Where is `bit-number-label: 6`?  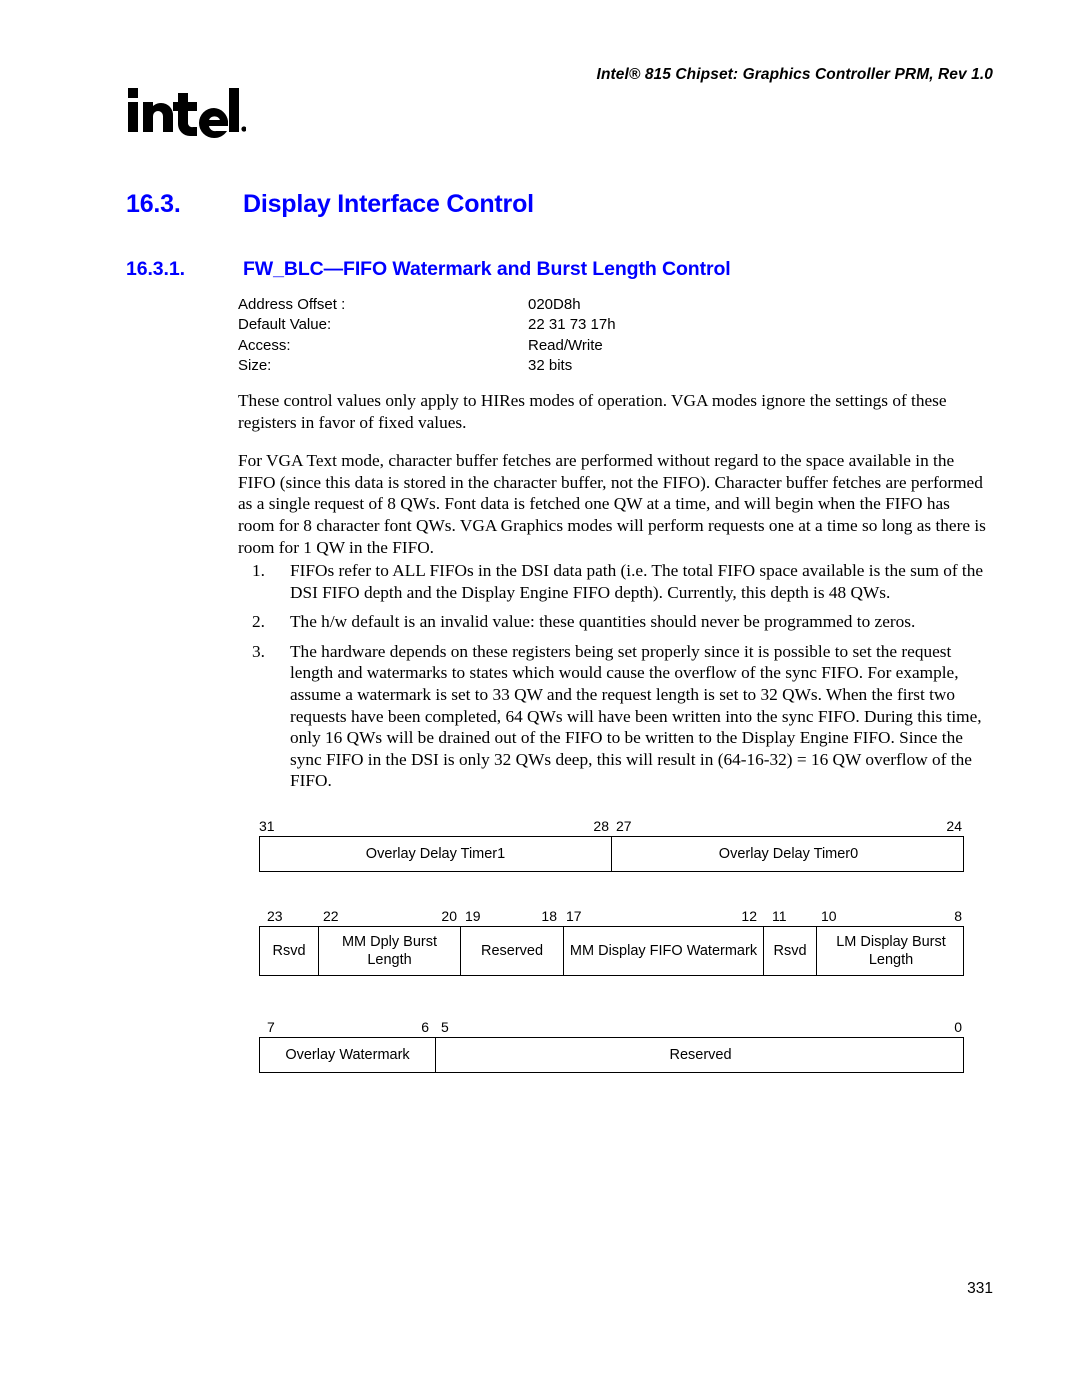
bit-number-label: 6 is located at coordinates (425, 1027).